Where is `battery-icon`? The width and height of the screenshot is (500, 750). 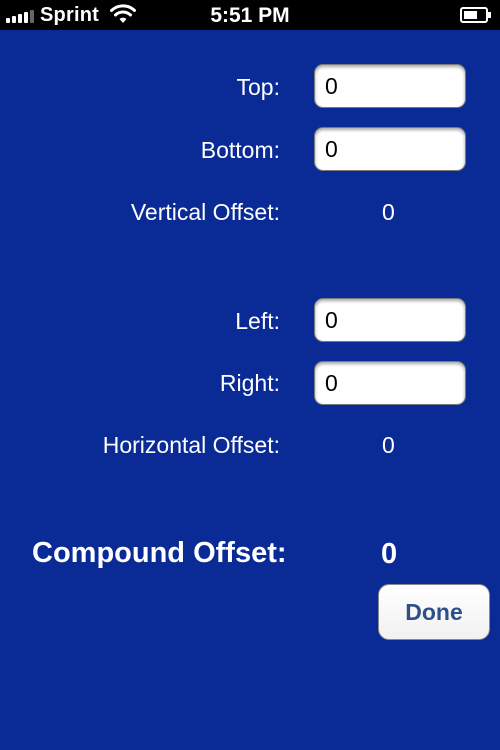 battery-icon is located at coordinates (475, 15).